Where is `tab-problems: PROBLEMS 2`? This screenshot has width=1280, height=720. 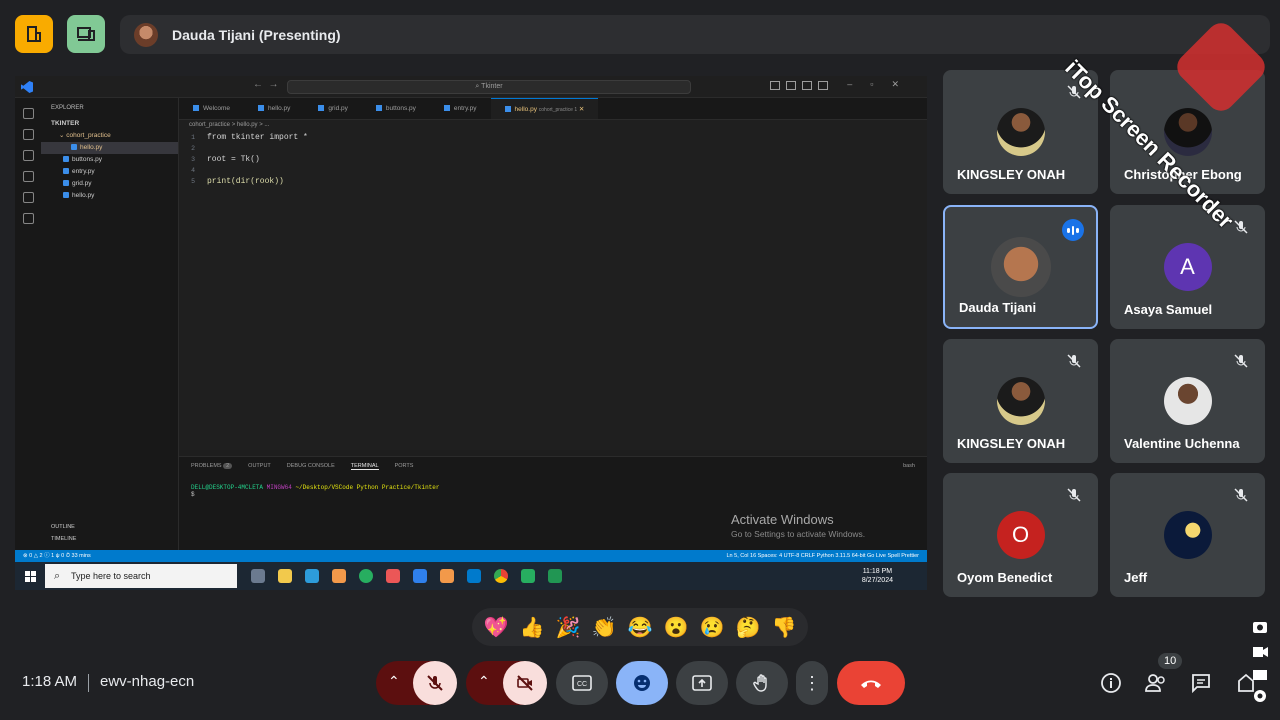
tab-problems: PROBLEMS 2 is located at coordinates (212, 466).